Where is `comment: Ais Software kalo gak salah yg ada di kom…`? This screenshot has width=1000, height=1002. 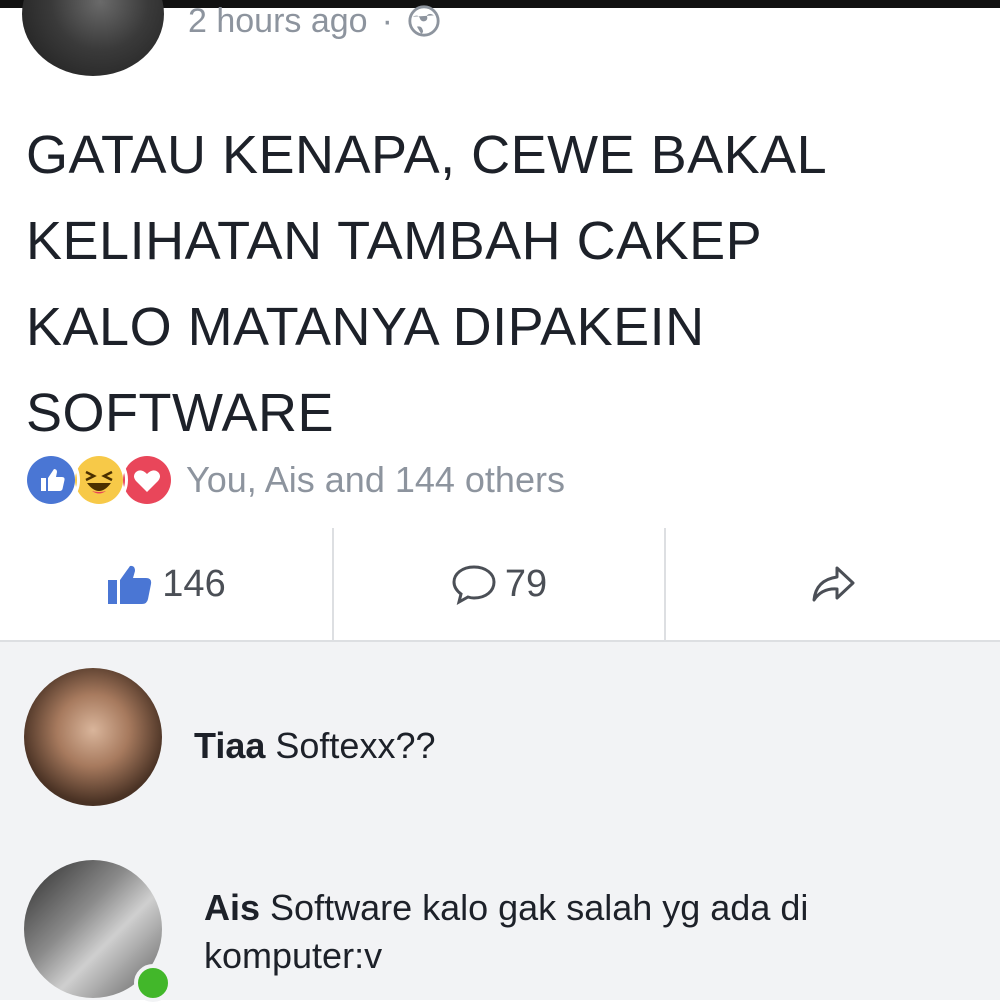
comment: Ais Software kalo gak salah yg ada di kom… is located at coordinates (584, 932).